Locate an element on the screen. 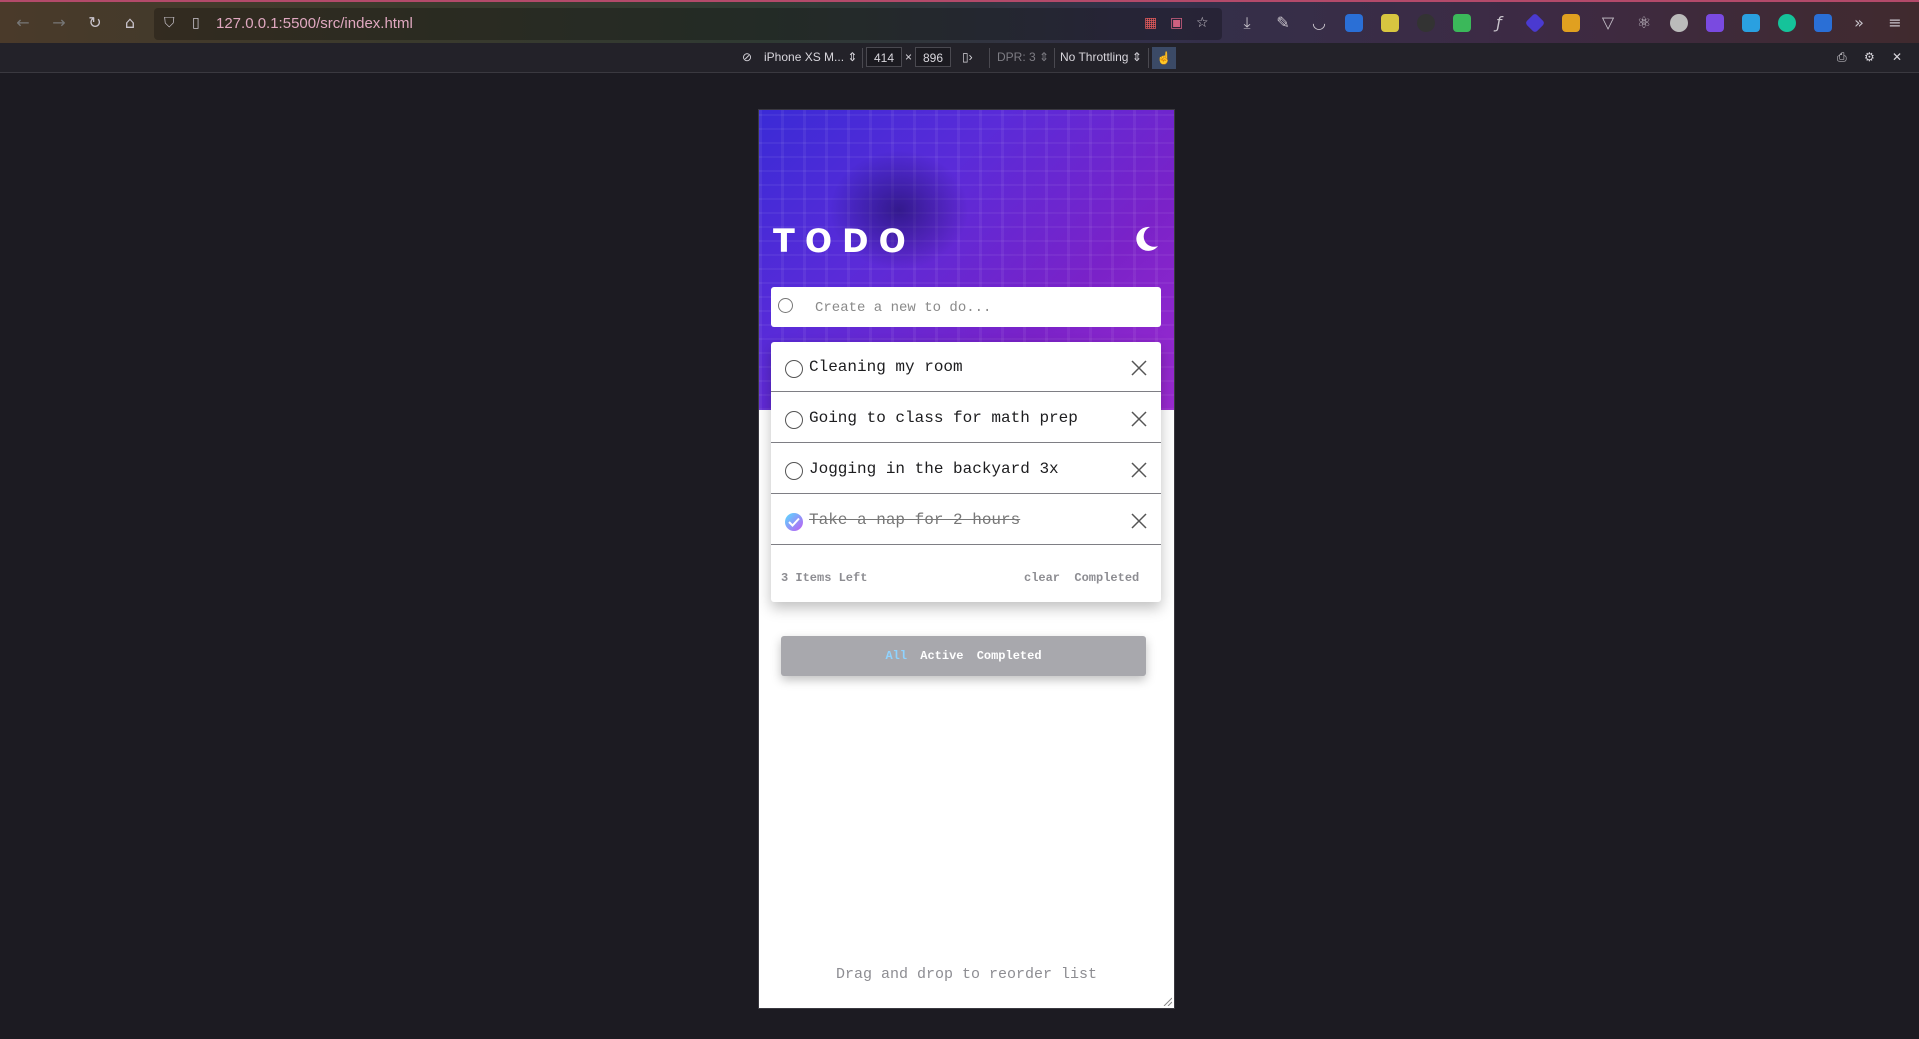  reload-icon: ↻ is located at coordinates (95, 23).